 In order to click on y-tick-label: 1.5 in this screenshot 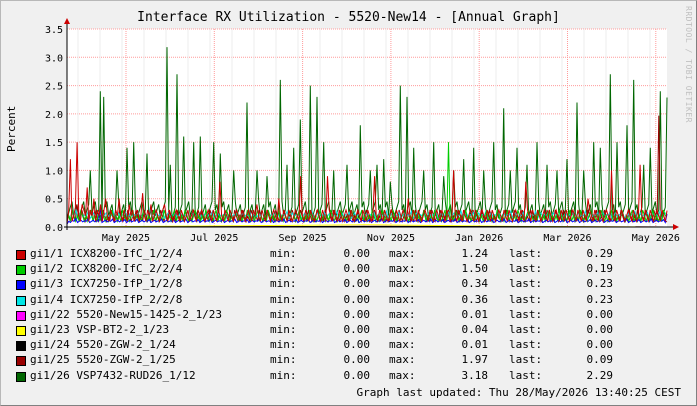, I will do `click(54, 143)`.